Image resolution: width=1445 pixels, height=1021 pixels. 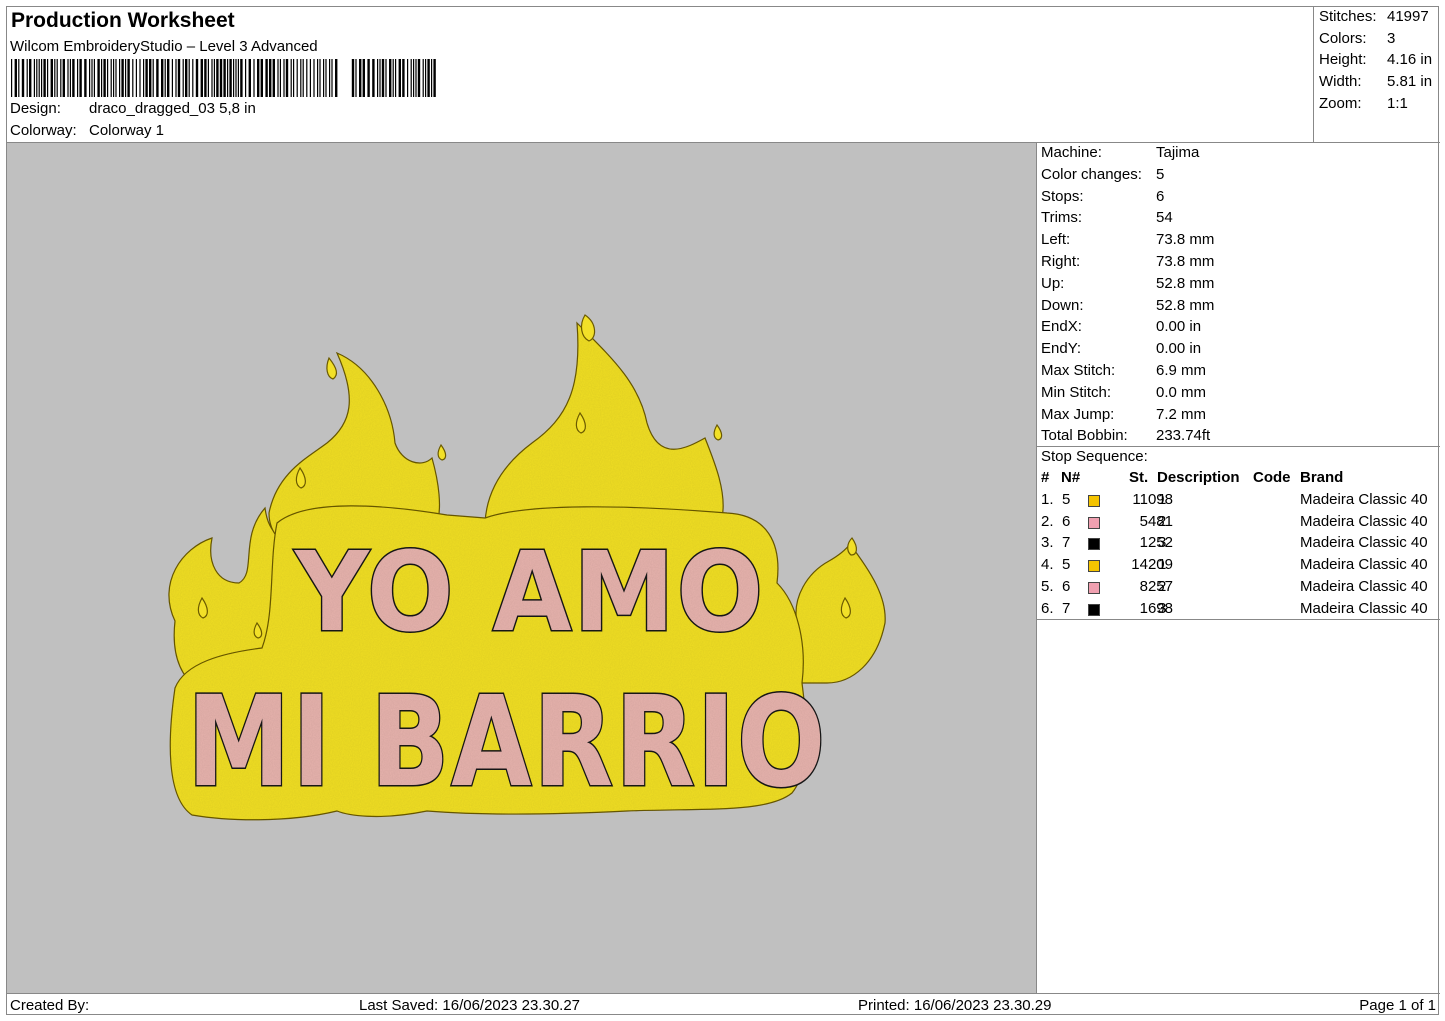 I want to click on machine-info-row: Max Stitch: 6.9 mm, so click(x=1123, y=372).